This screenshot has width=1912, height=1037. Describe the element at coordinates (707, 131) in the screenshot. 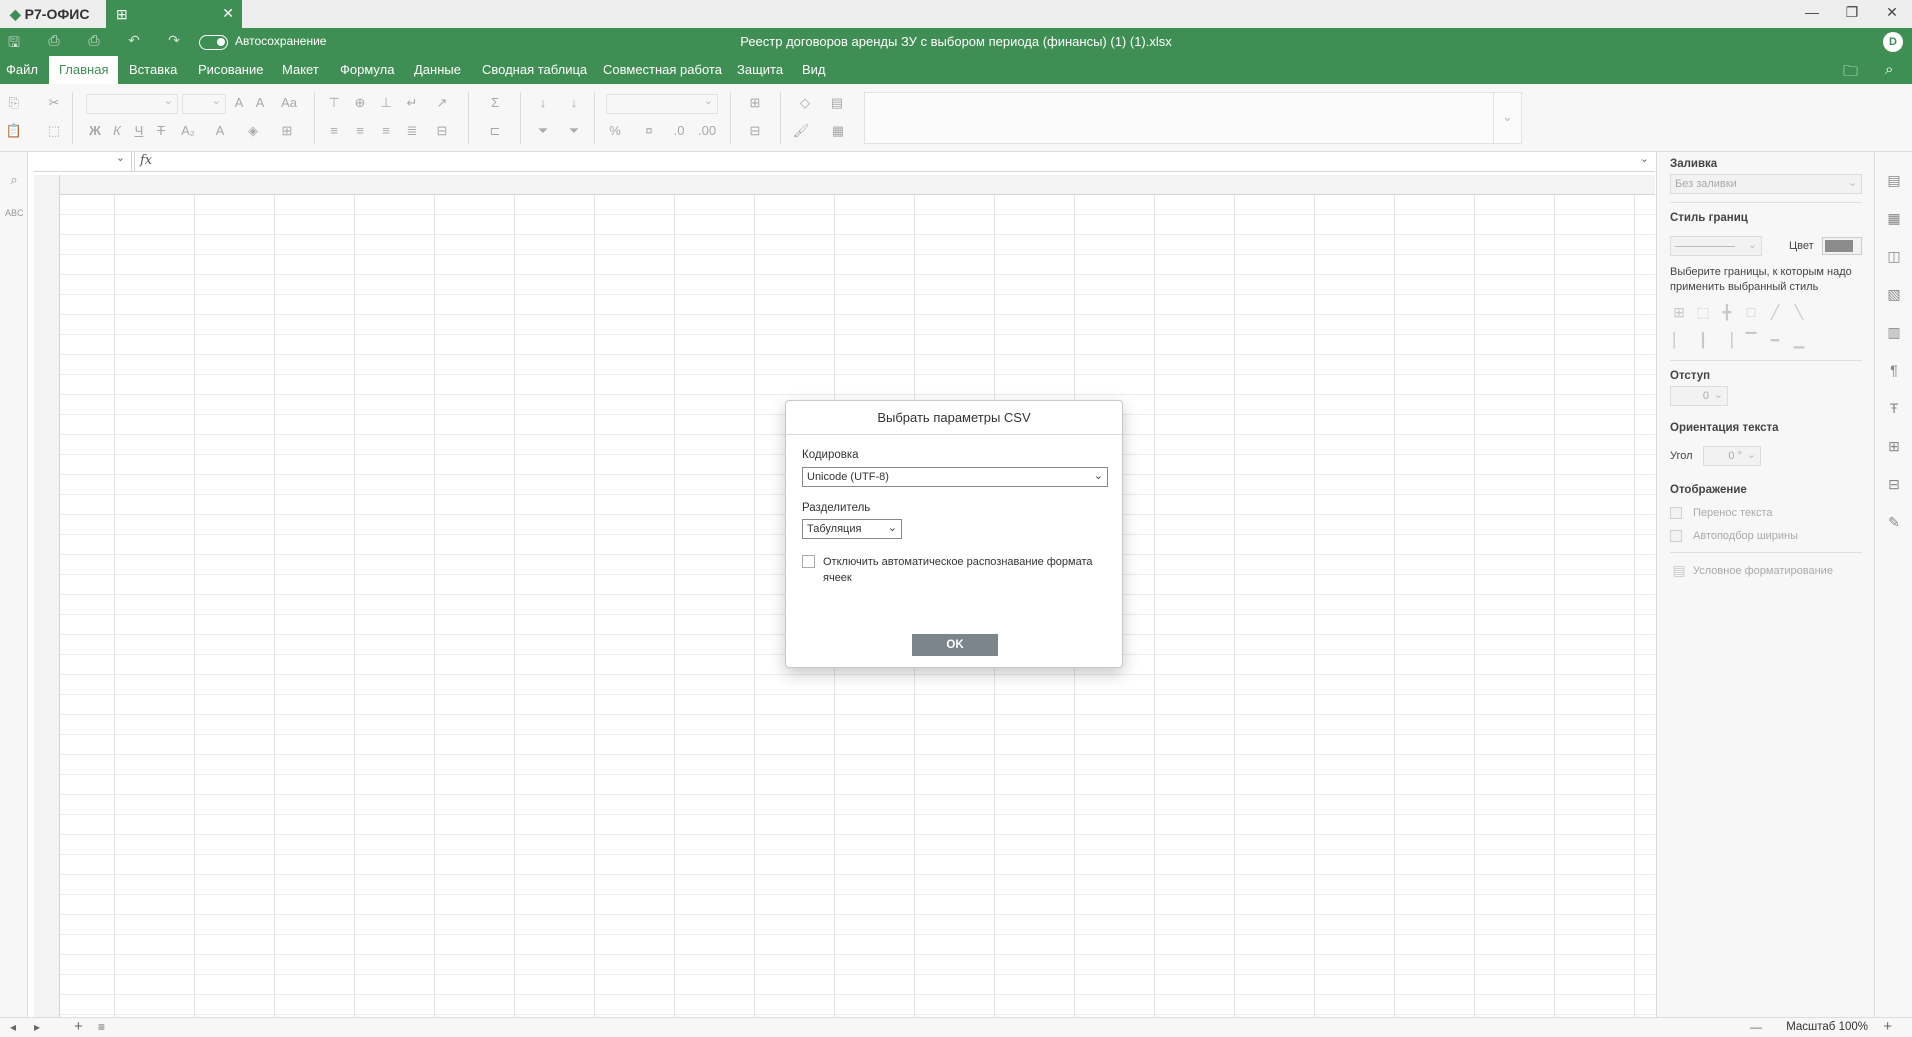

I see `increase-decimal-icon: .00` at that location.